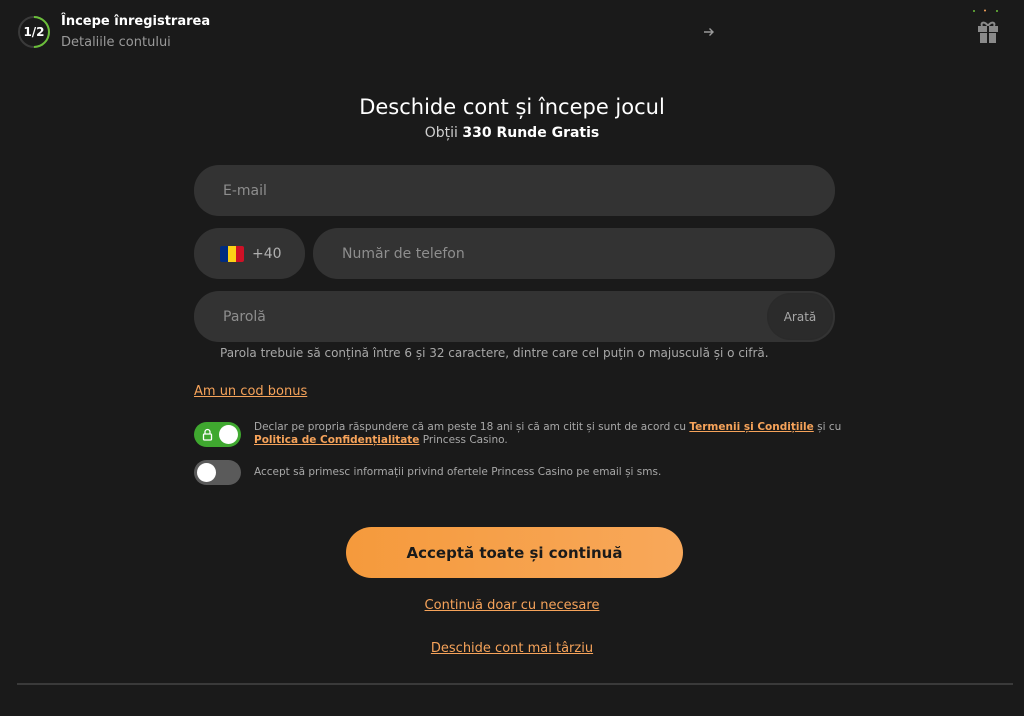  Describe the element at coordinates (515, 684) in the screenshot. I see `divider` at that location.